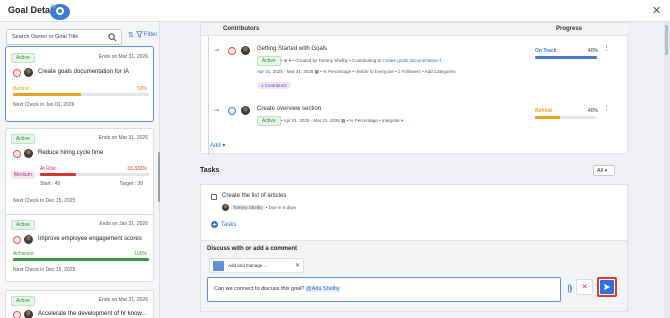 The height and width of the screenshot is (318, 670). I want to click on sort-icon: ⇅, so click(131, 35).